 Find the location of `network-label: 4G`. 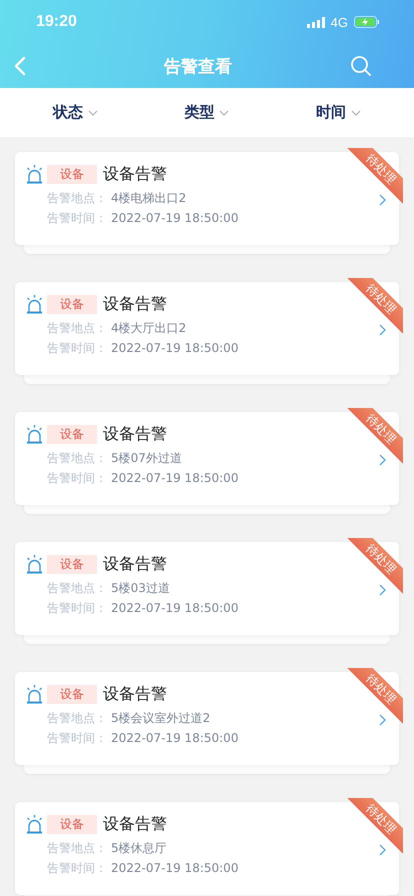

network-label: 4G is located at coordinates (339, 22).